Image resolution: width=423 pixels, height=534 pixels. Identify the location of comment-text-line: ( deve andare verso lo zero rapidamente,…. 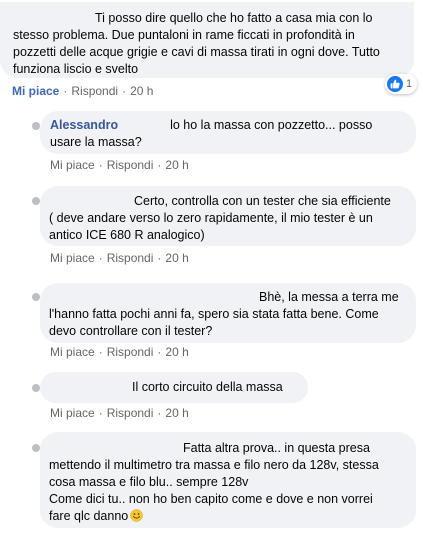
(211, 218).